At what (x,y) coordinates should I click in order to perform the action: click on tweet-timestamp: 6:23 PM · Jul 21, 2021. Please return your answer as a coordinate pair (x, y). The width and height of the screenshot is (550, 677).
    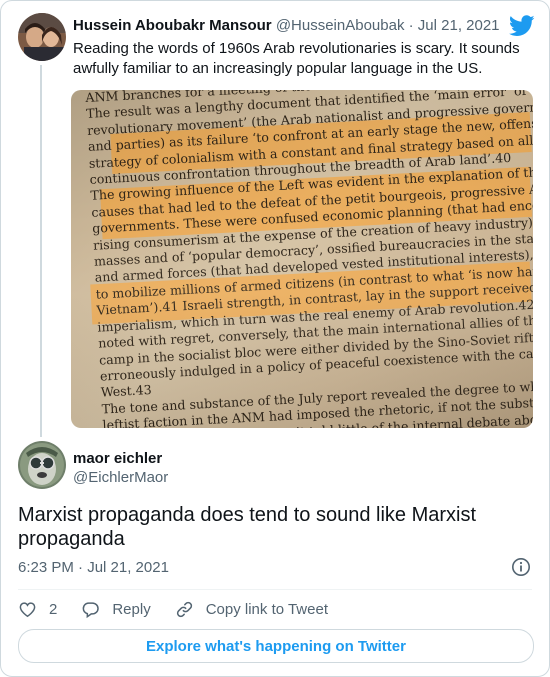
    Looking at the image, I should click on (93, 567).